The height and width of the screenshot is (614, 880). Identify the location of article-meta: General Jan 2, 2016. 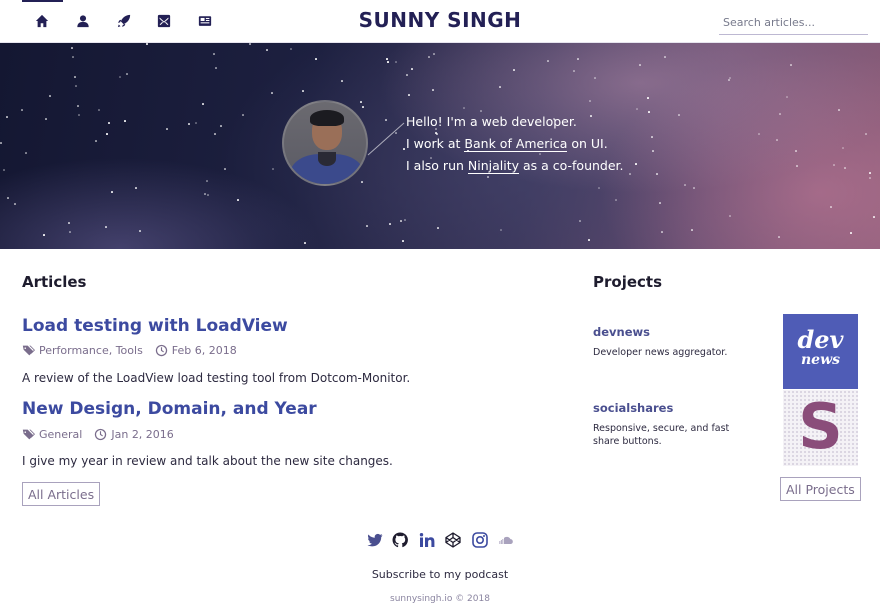
(98, 434).